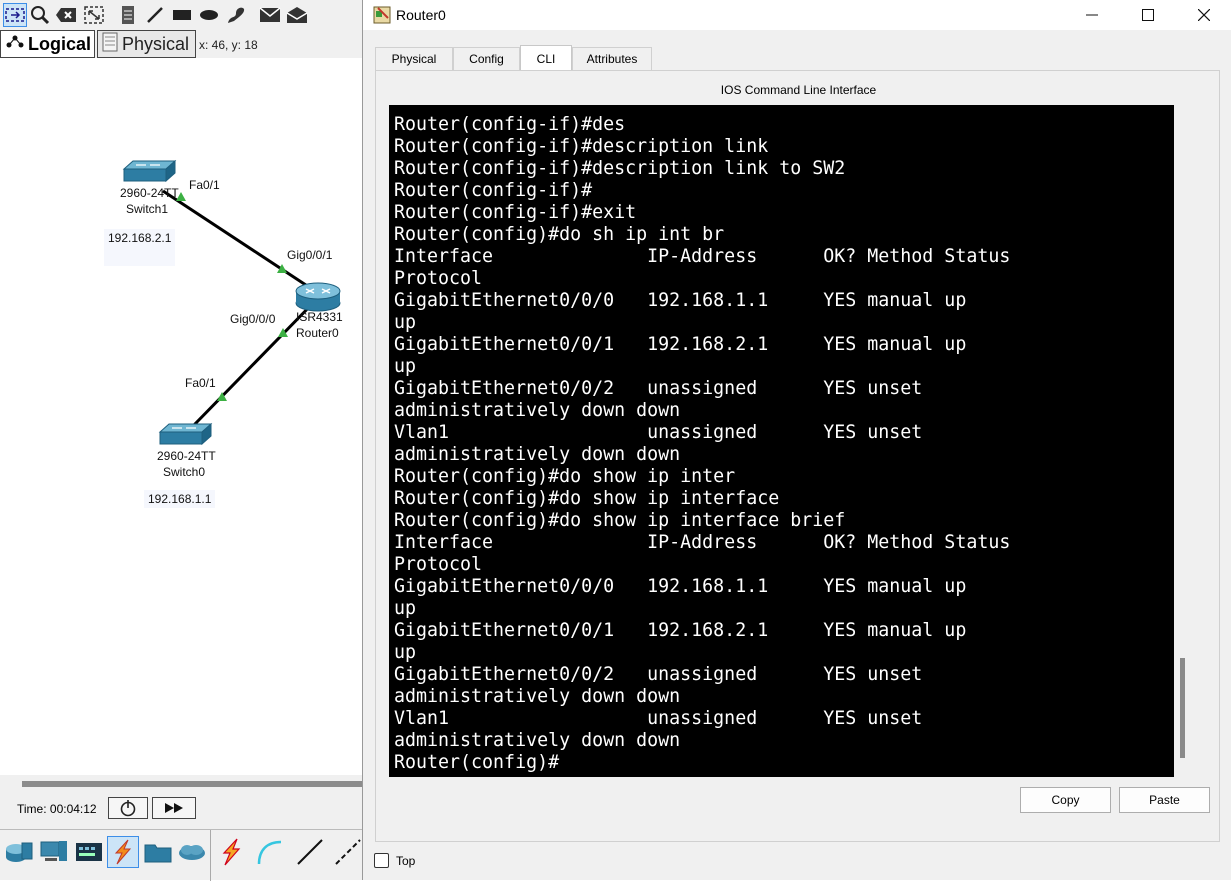 The width and height of the screenshot is (1231, 881). Describe the element at coordinates (406, 861) in the screenshot. I see `top-checkbox-label: Top` at that location.